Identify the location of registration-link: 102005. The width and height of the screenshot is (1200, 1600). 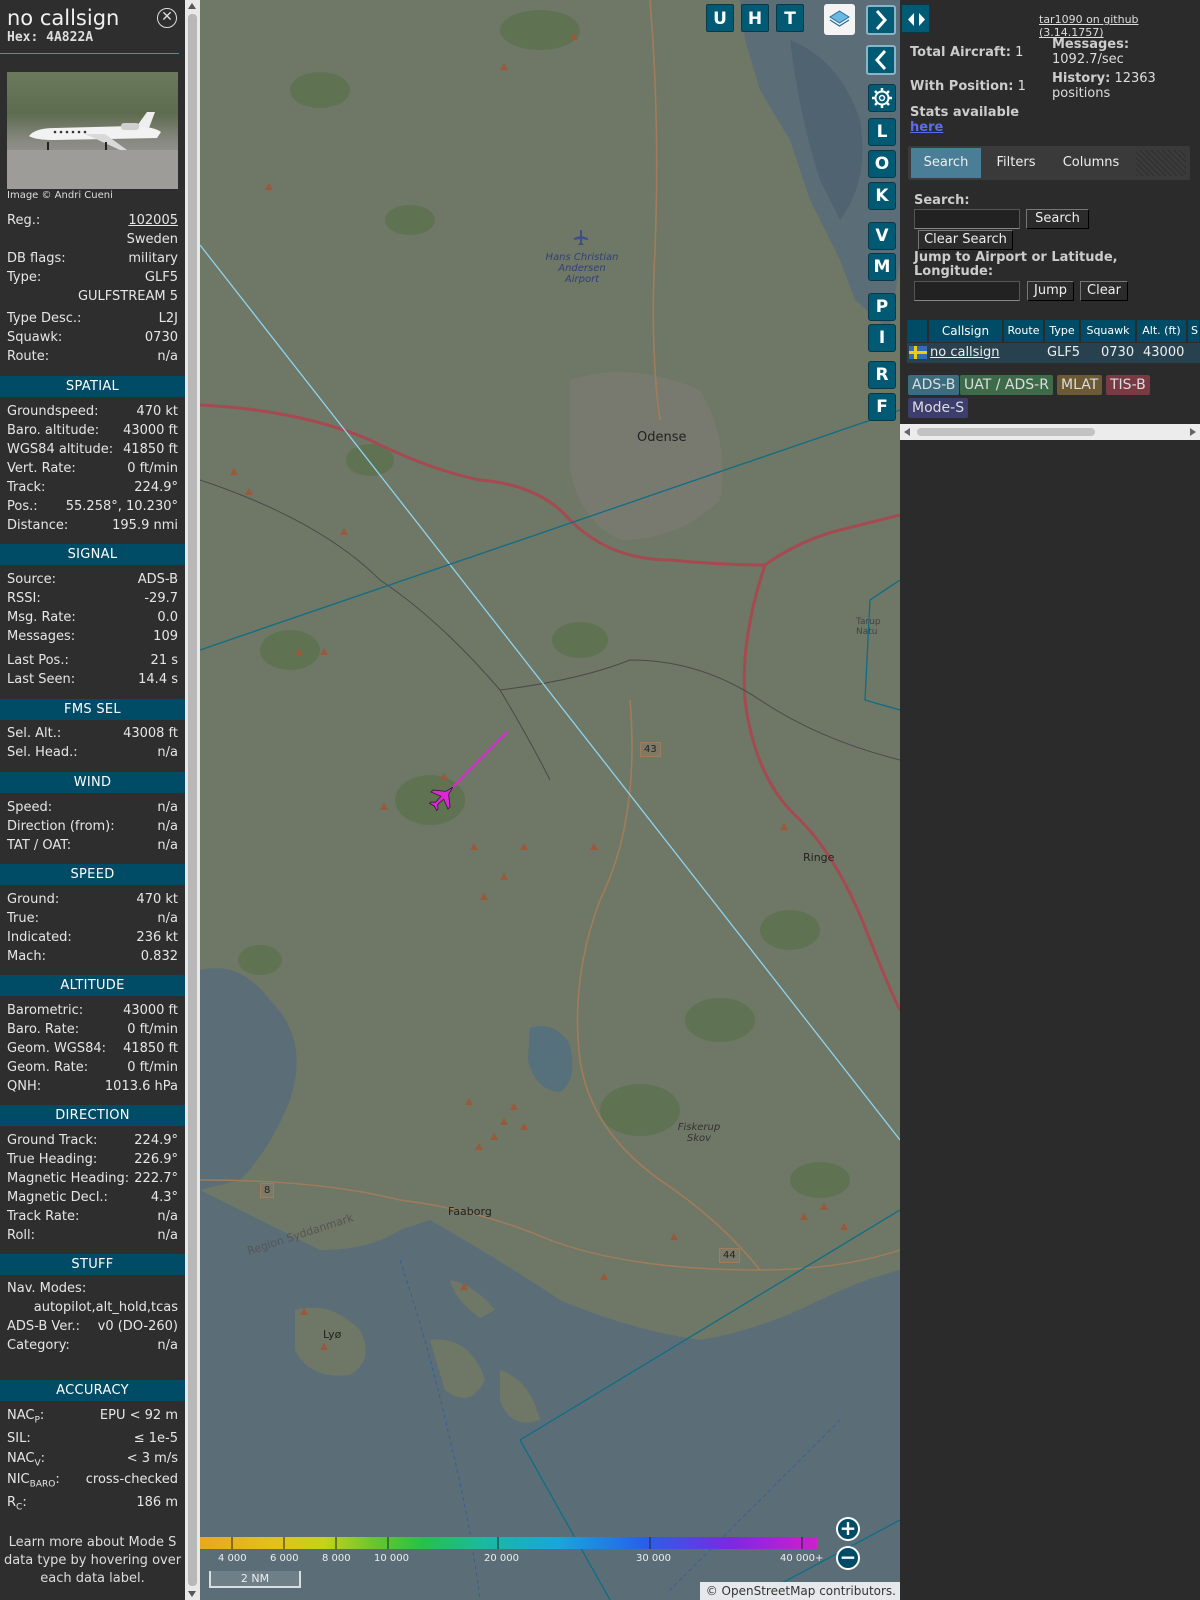
(153, 222).